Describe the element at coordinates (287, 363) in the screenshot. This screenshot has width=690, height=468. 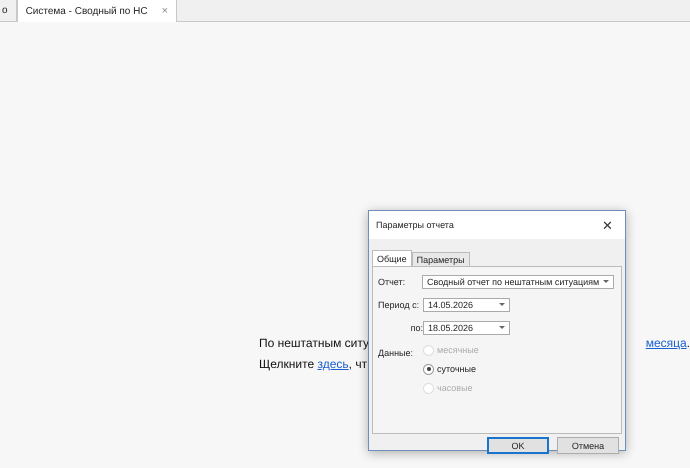
I see `message-text: Щелкните` at that location.